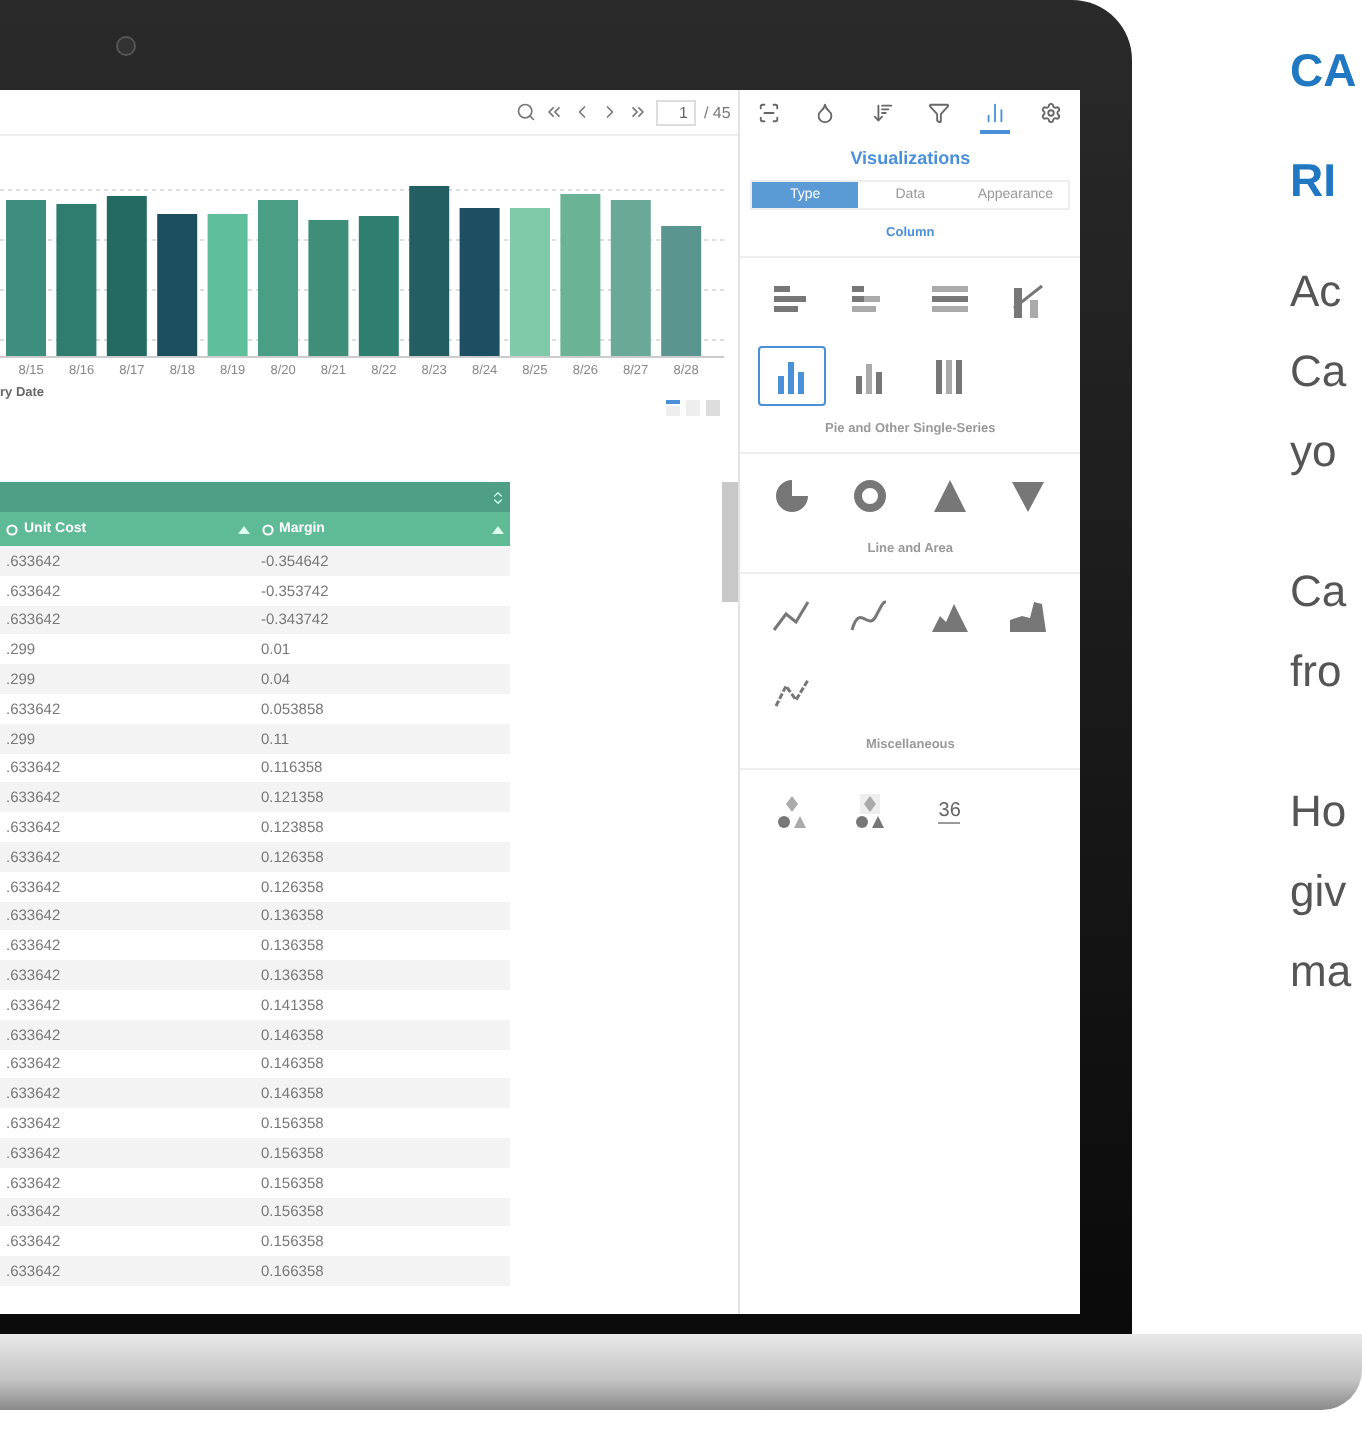  Describe the element at coordinates (995, 112) in the screenshot. I see `bar-chart-icon` at that location.